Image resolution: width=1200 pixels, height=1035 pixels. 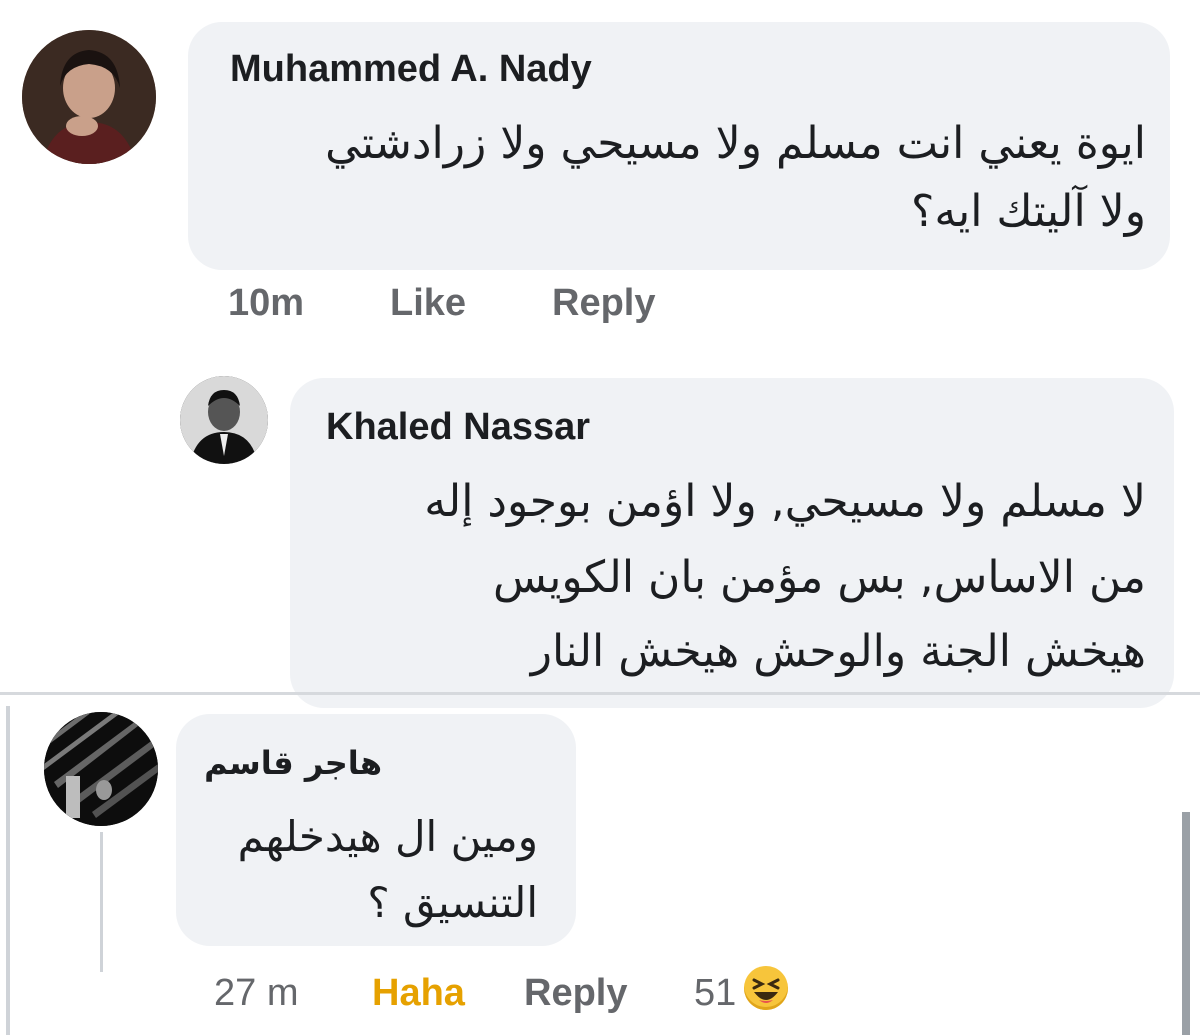 I want to click on divider, so click(x=600, y=693).